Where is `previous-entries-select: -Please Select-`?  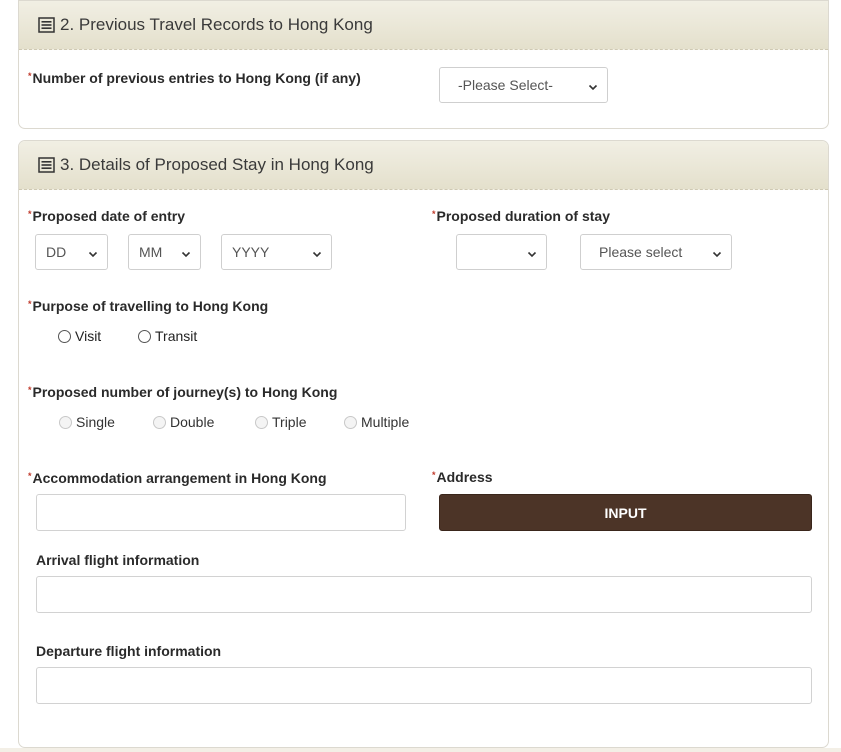 previous-entries-select: -Please Select- is located at coordinates (523, 85).